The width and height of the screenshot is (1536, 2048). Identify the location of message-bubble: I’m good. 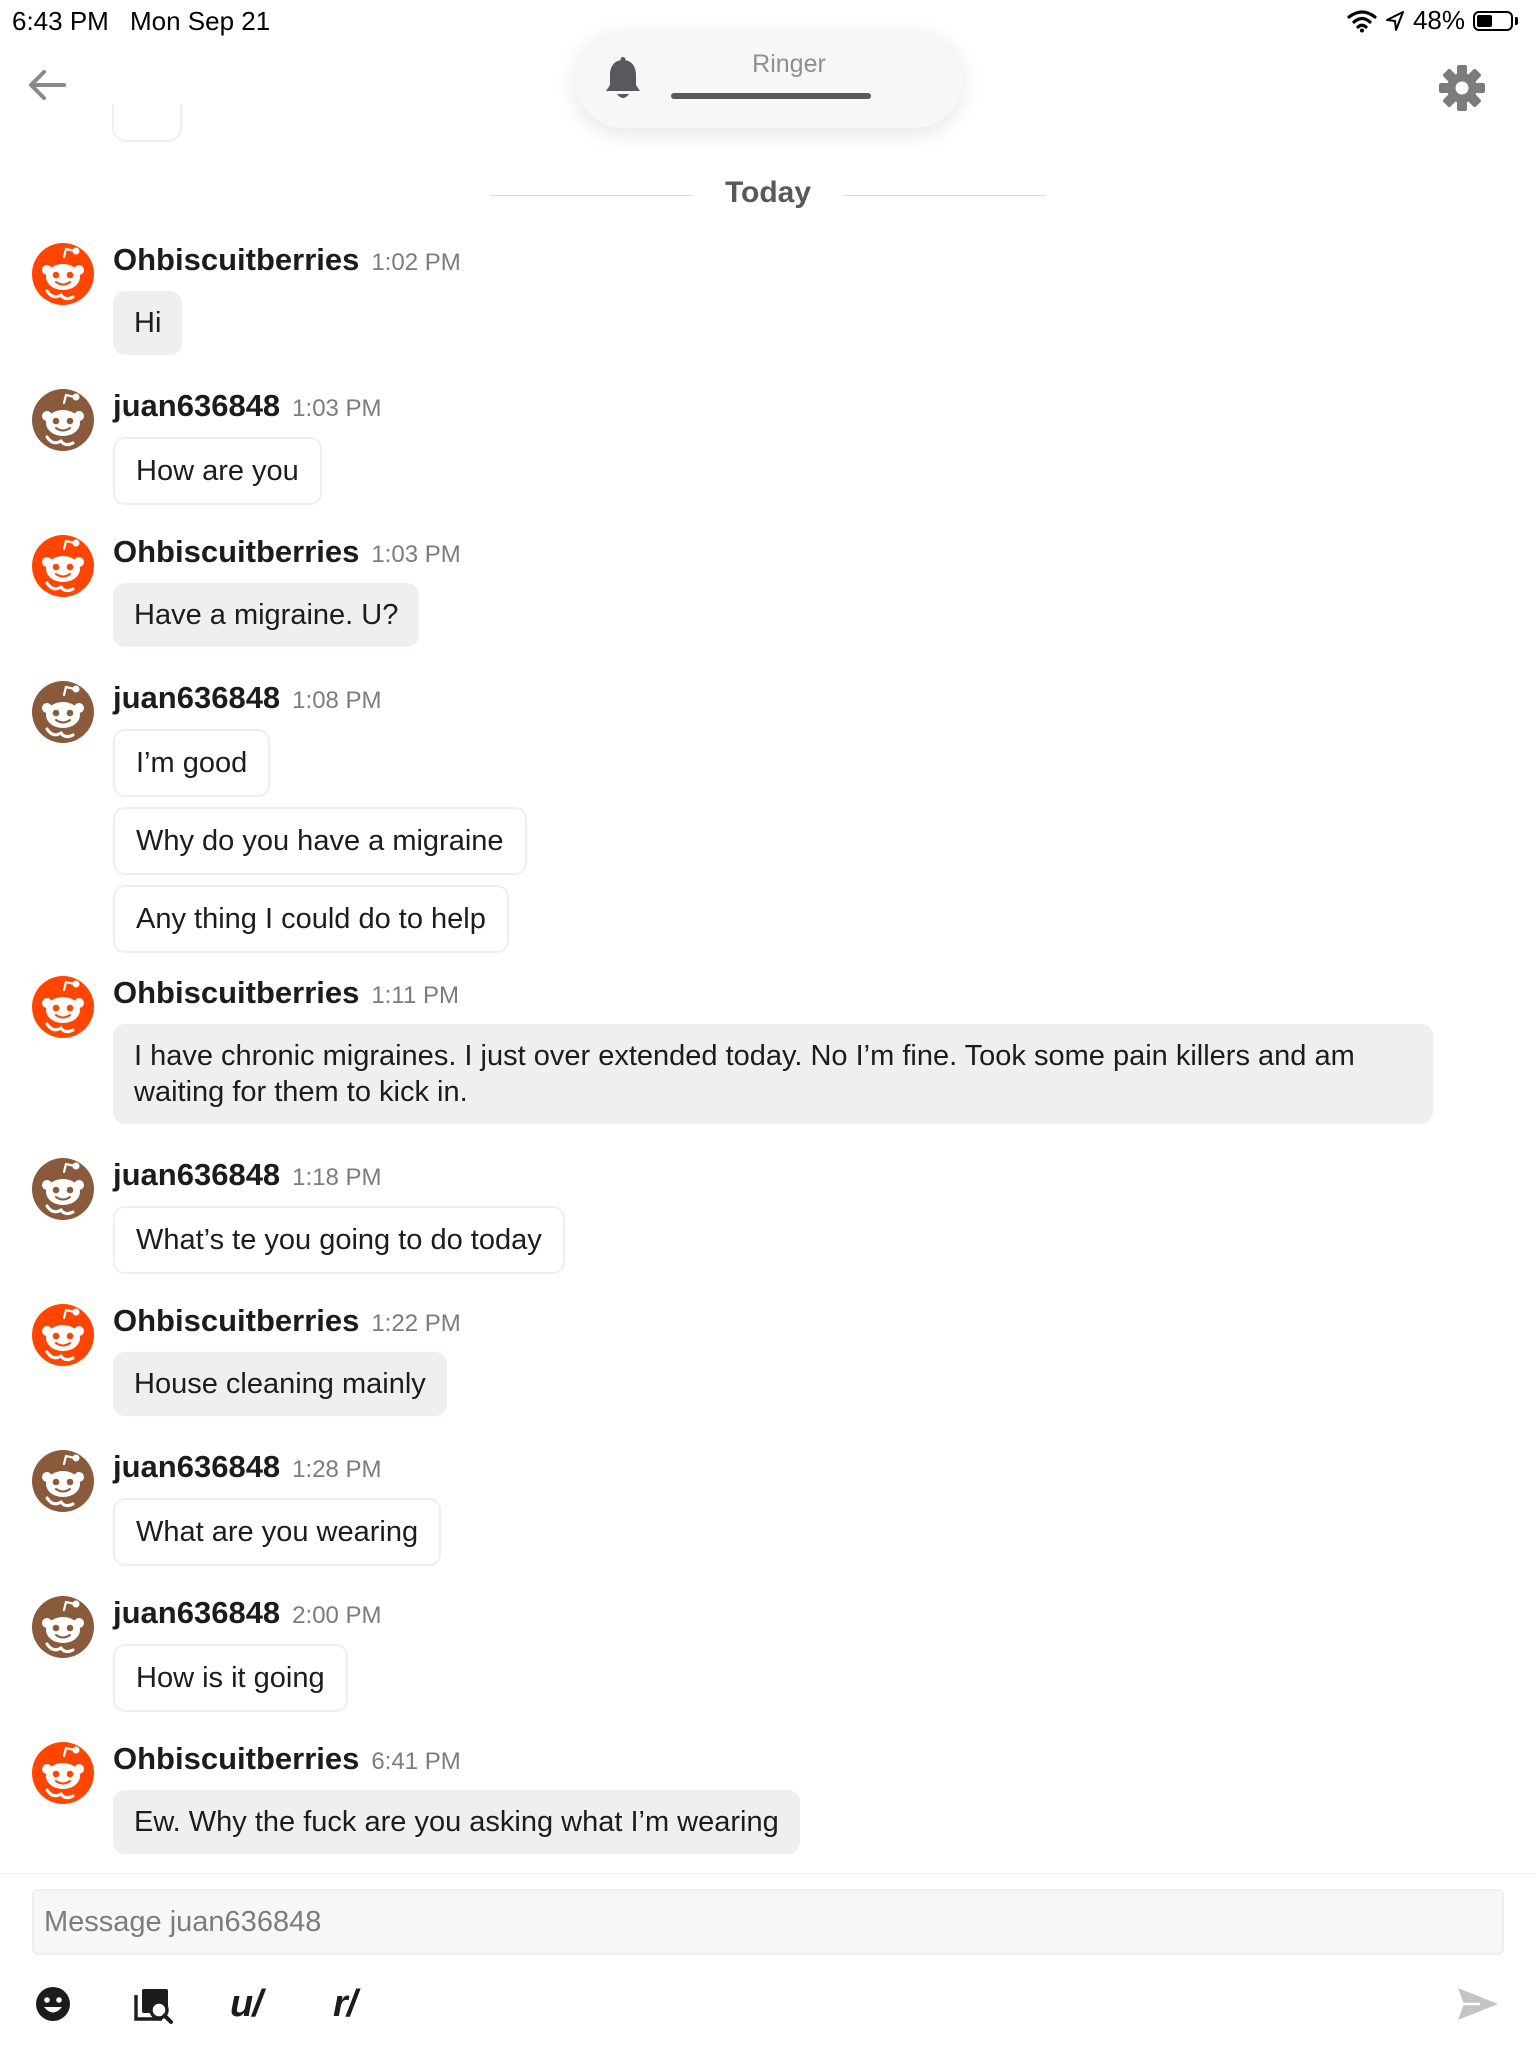
(192, 763).